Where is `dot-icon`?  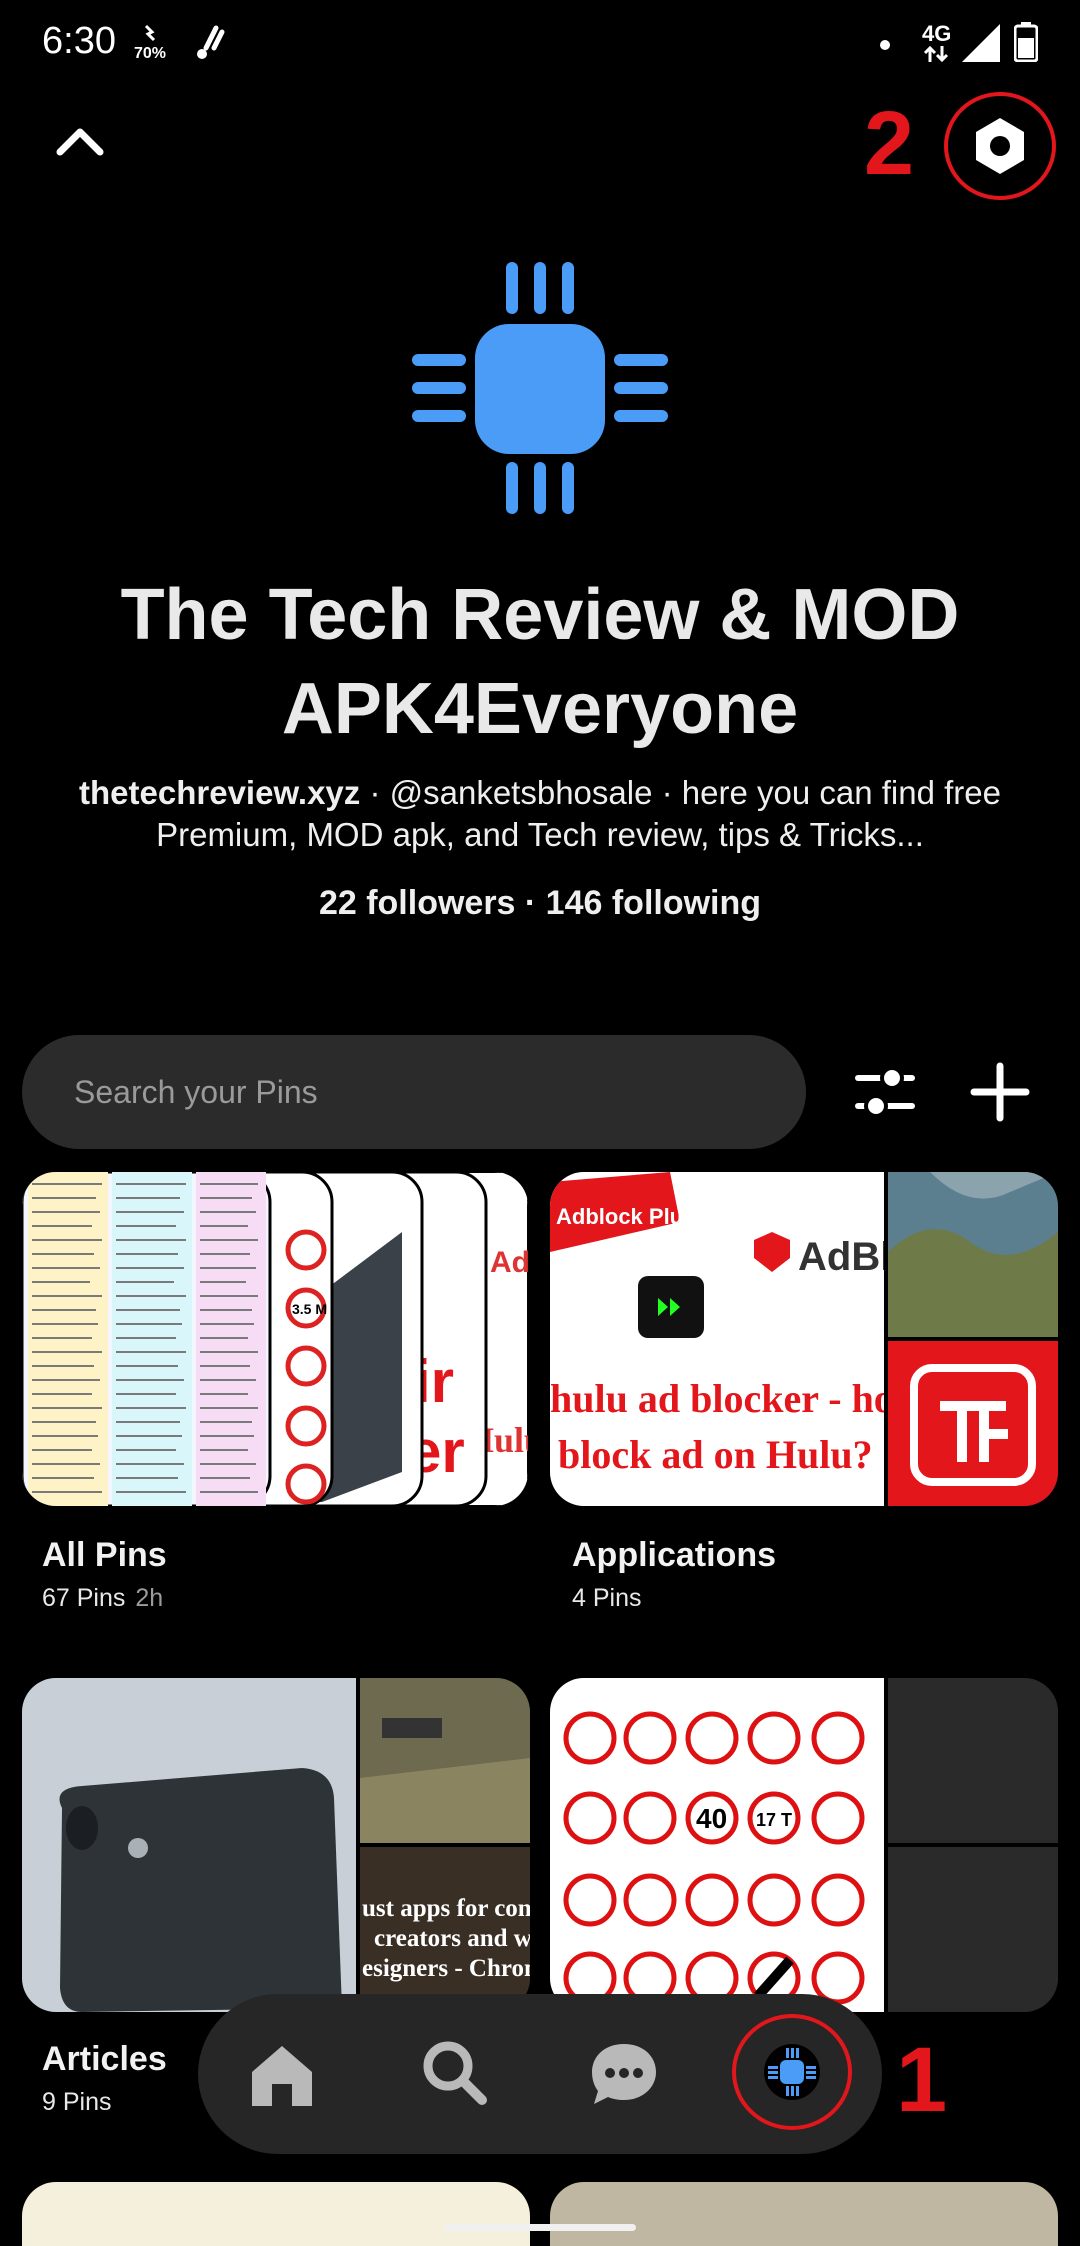
dot-icon is located at coordinates (885, 45).